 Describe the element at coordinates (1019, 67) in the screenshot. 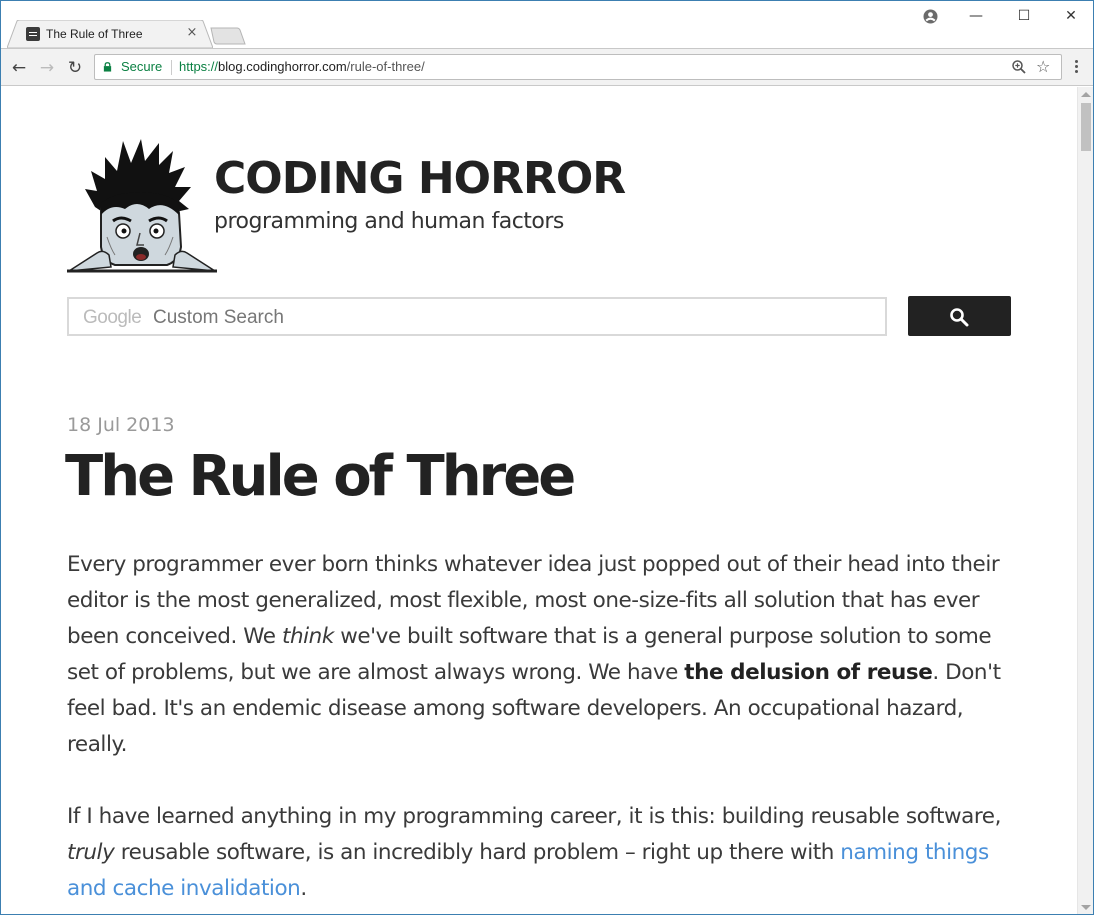

I see `zoom-icon` at that location.